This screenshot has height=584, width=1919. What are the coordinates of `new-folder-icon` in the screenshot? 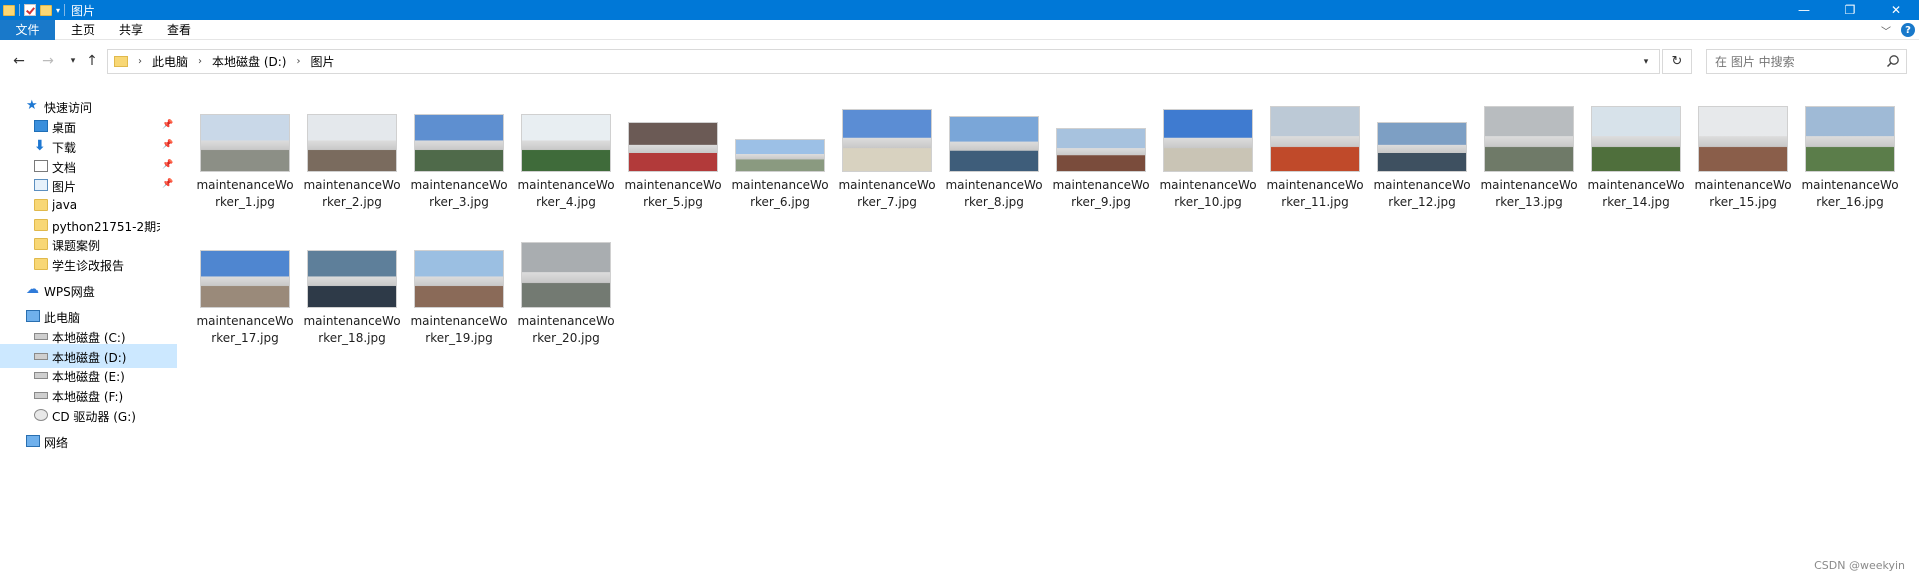 It's located at (46, 10).